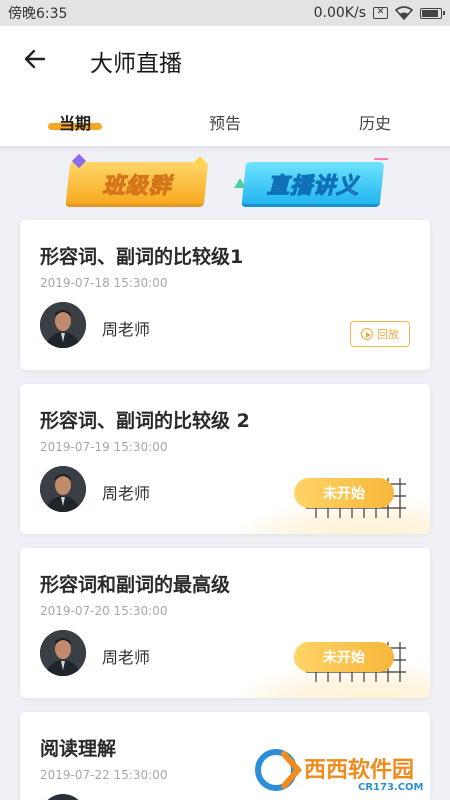  I want to click on tab-divider, so click(225, 149).